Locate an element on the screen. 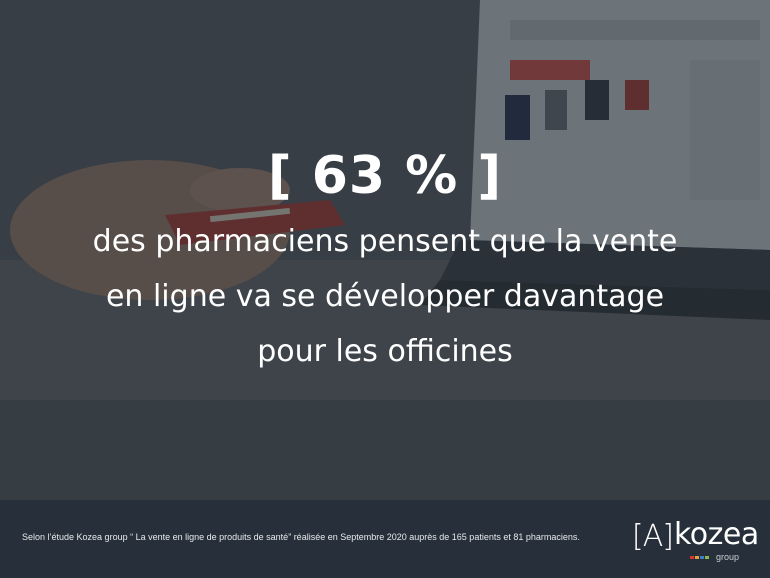  logo-wordmark: kozea is located at coordinates (716, 534).